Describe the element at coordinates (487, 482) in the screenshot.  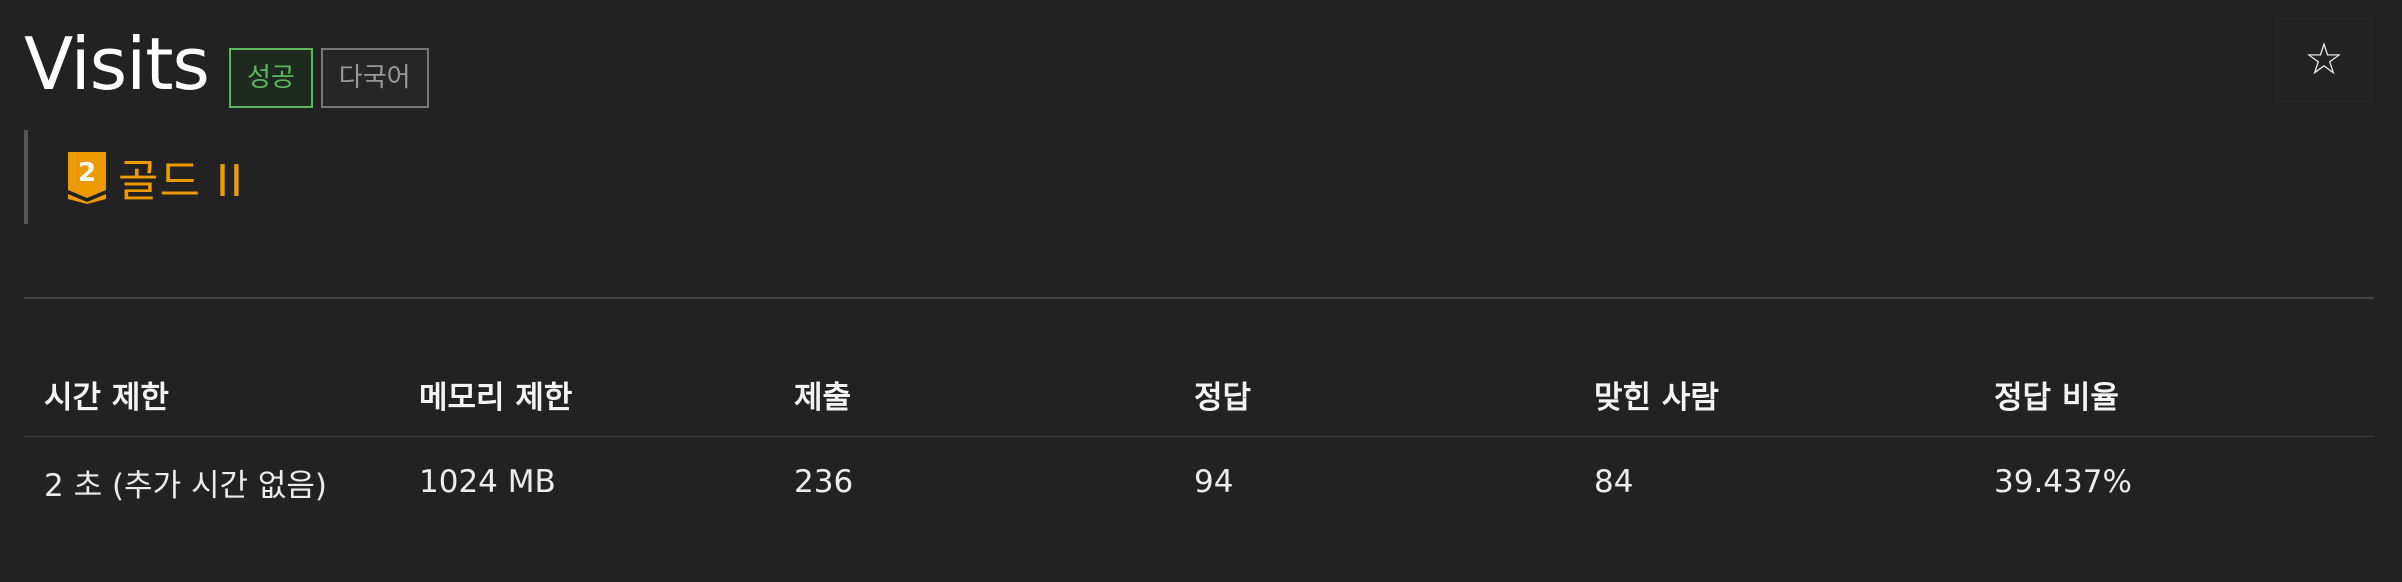
I see `value-memory-limit: 1024 MB` at that location.